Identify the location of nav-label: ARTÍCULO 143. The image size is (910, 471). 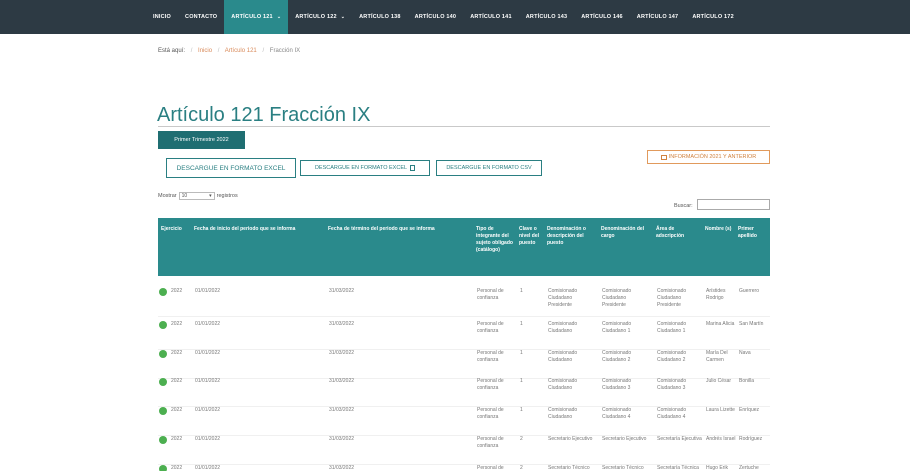
(546, 17).